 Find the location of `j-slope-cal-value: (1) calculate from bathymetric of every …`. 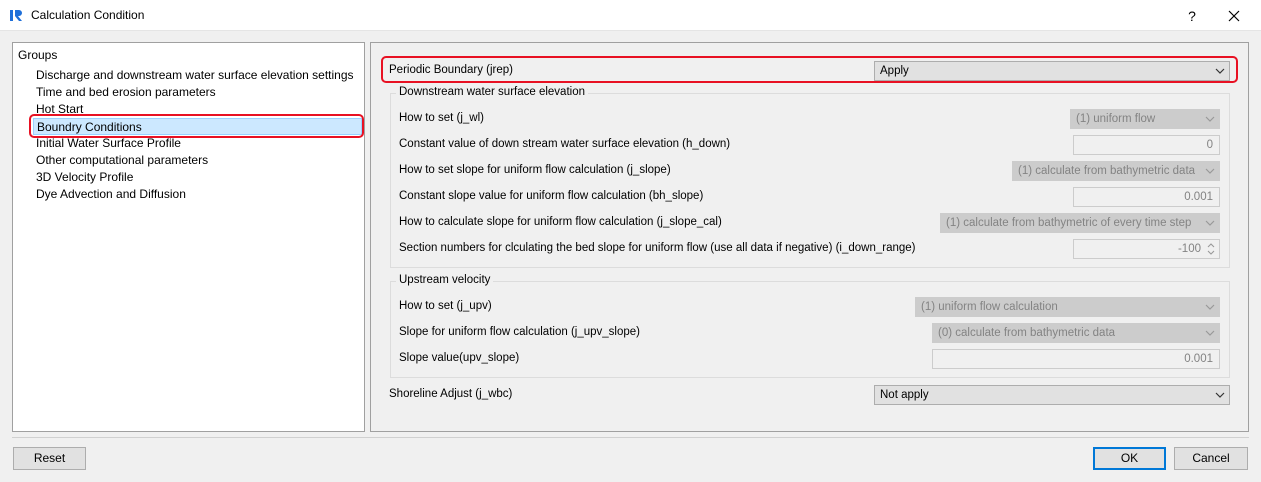

j-slope-cal-value: (1) calculate from bathymetric of every … is located at coordinates (1069, 223).